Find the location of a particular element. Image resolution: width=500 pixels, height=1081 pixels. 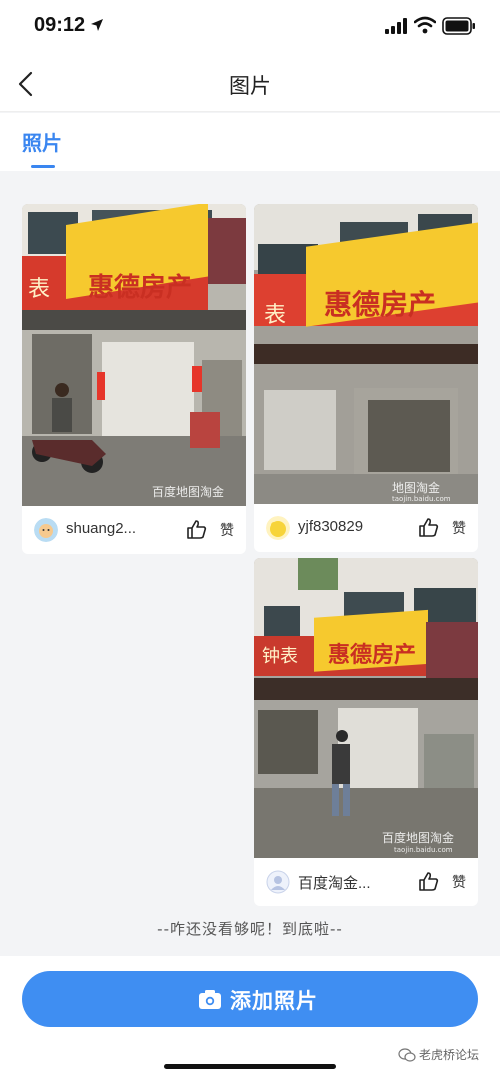

source-watermark: 老虎桥论坛 is located at coordinates (449, 1055).